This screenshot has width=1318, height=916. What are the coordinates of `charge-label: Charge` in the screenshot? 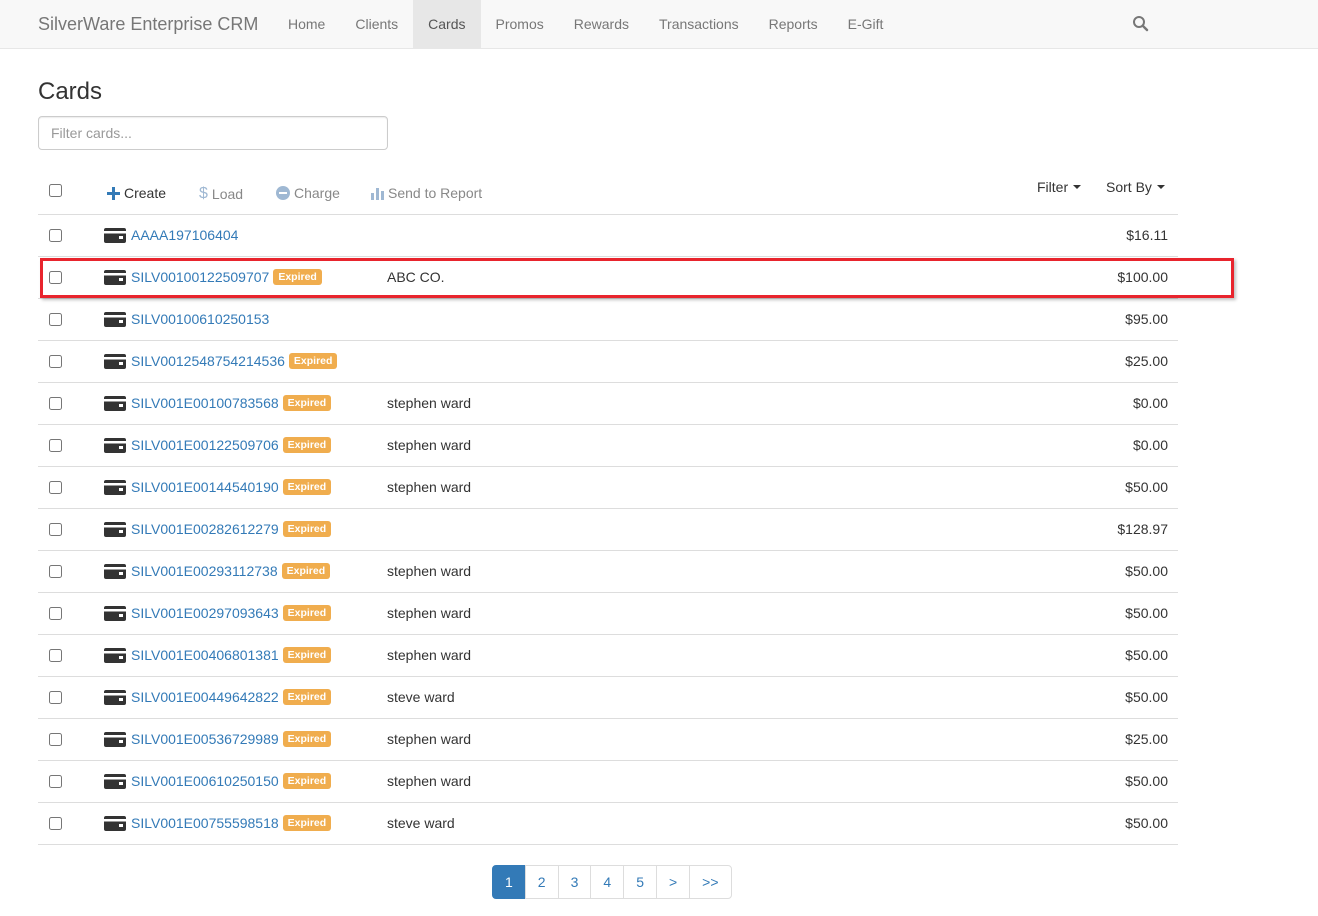 It's located at (317, 193).